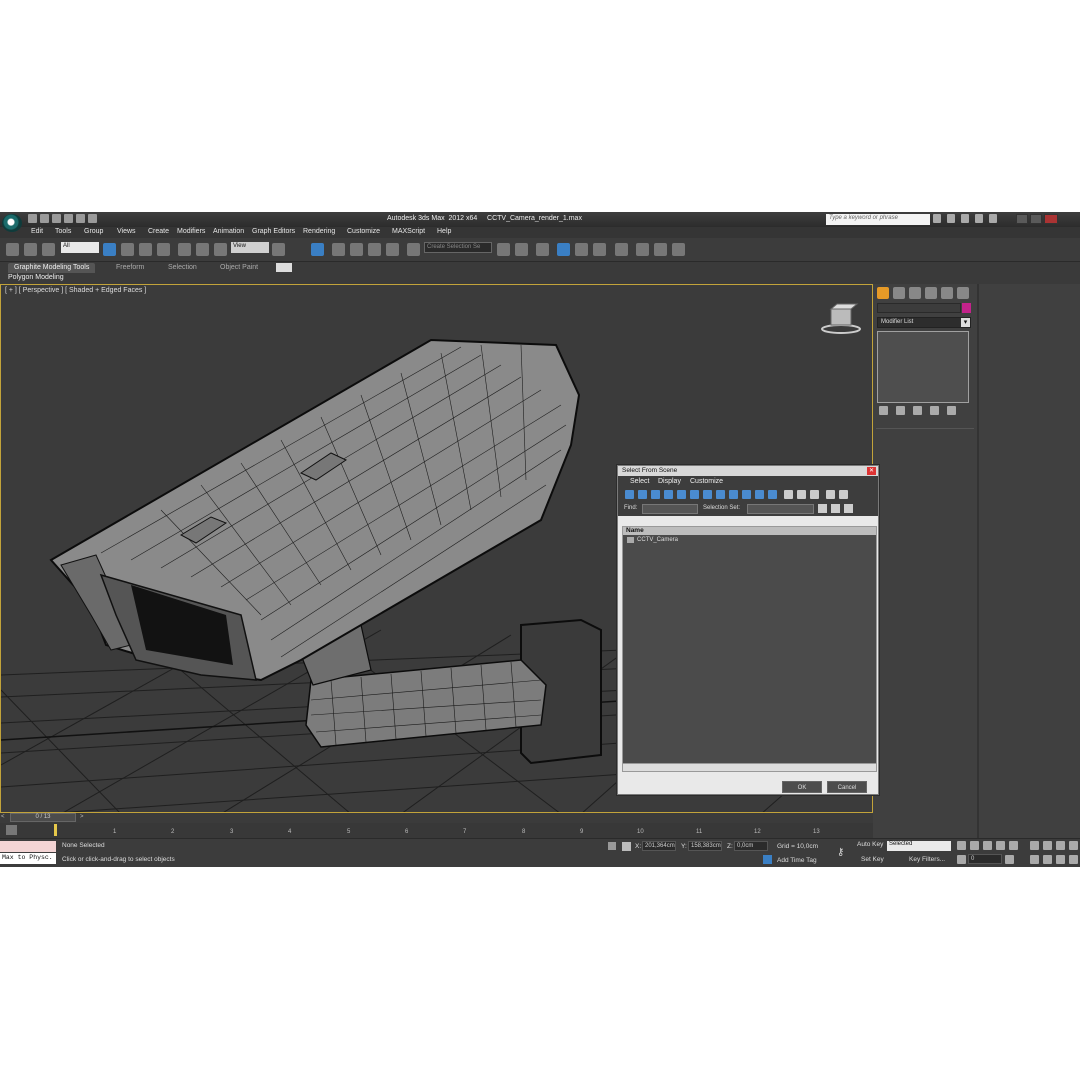 Image resolution: width=1080 pixels, height=1080 pixels. What do you see at coordinates (965, 218) in the screenshot?
I see `communication-icon` at bounding box center [965, 218].